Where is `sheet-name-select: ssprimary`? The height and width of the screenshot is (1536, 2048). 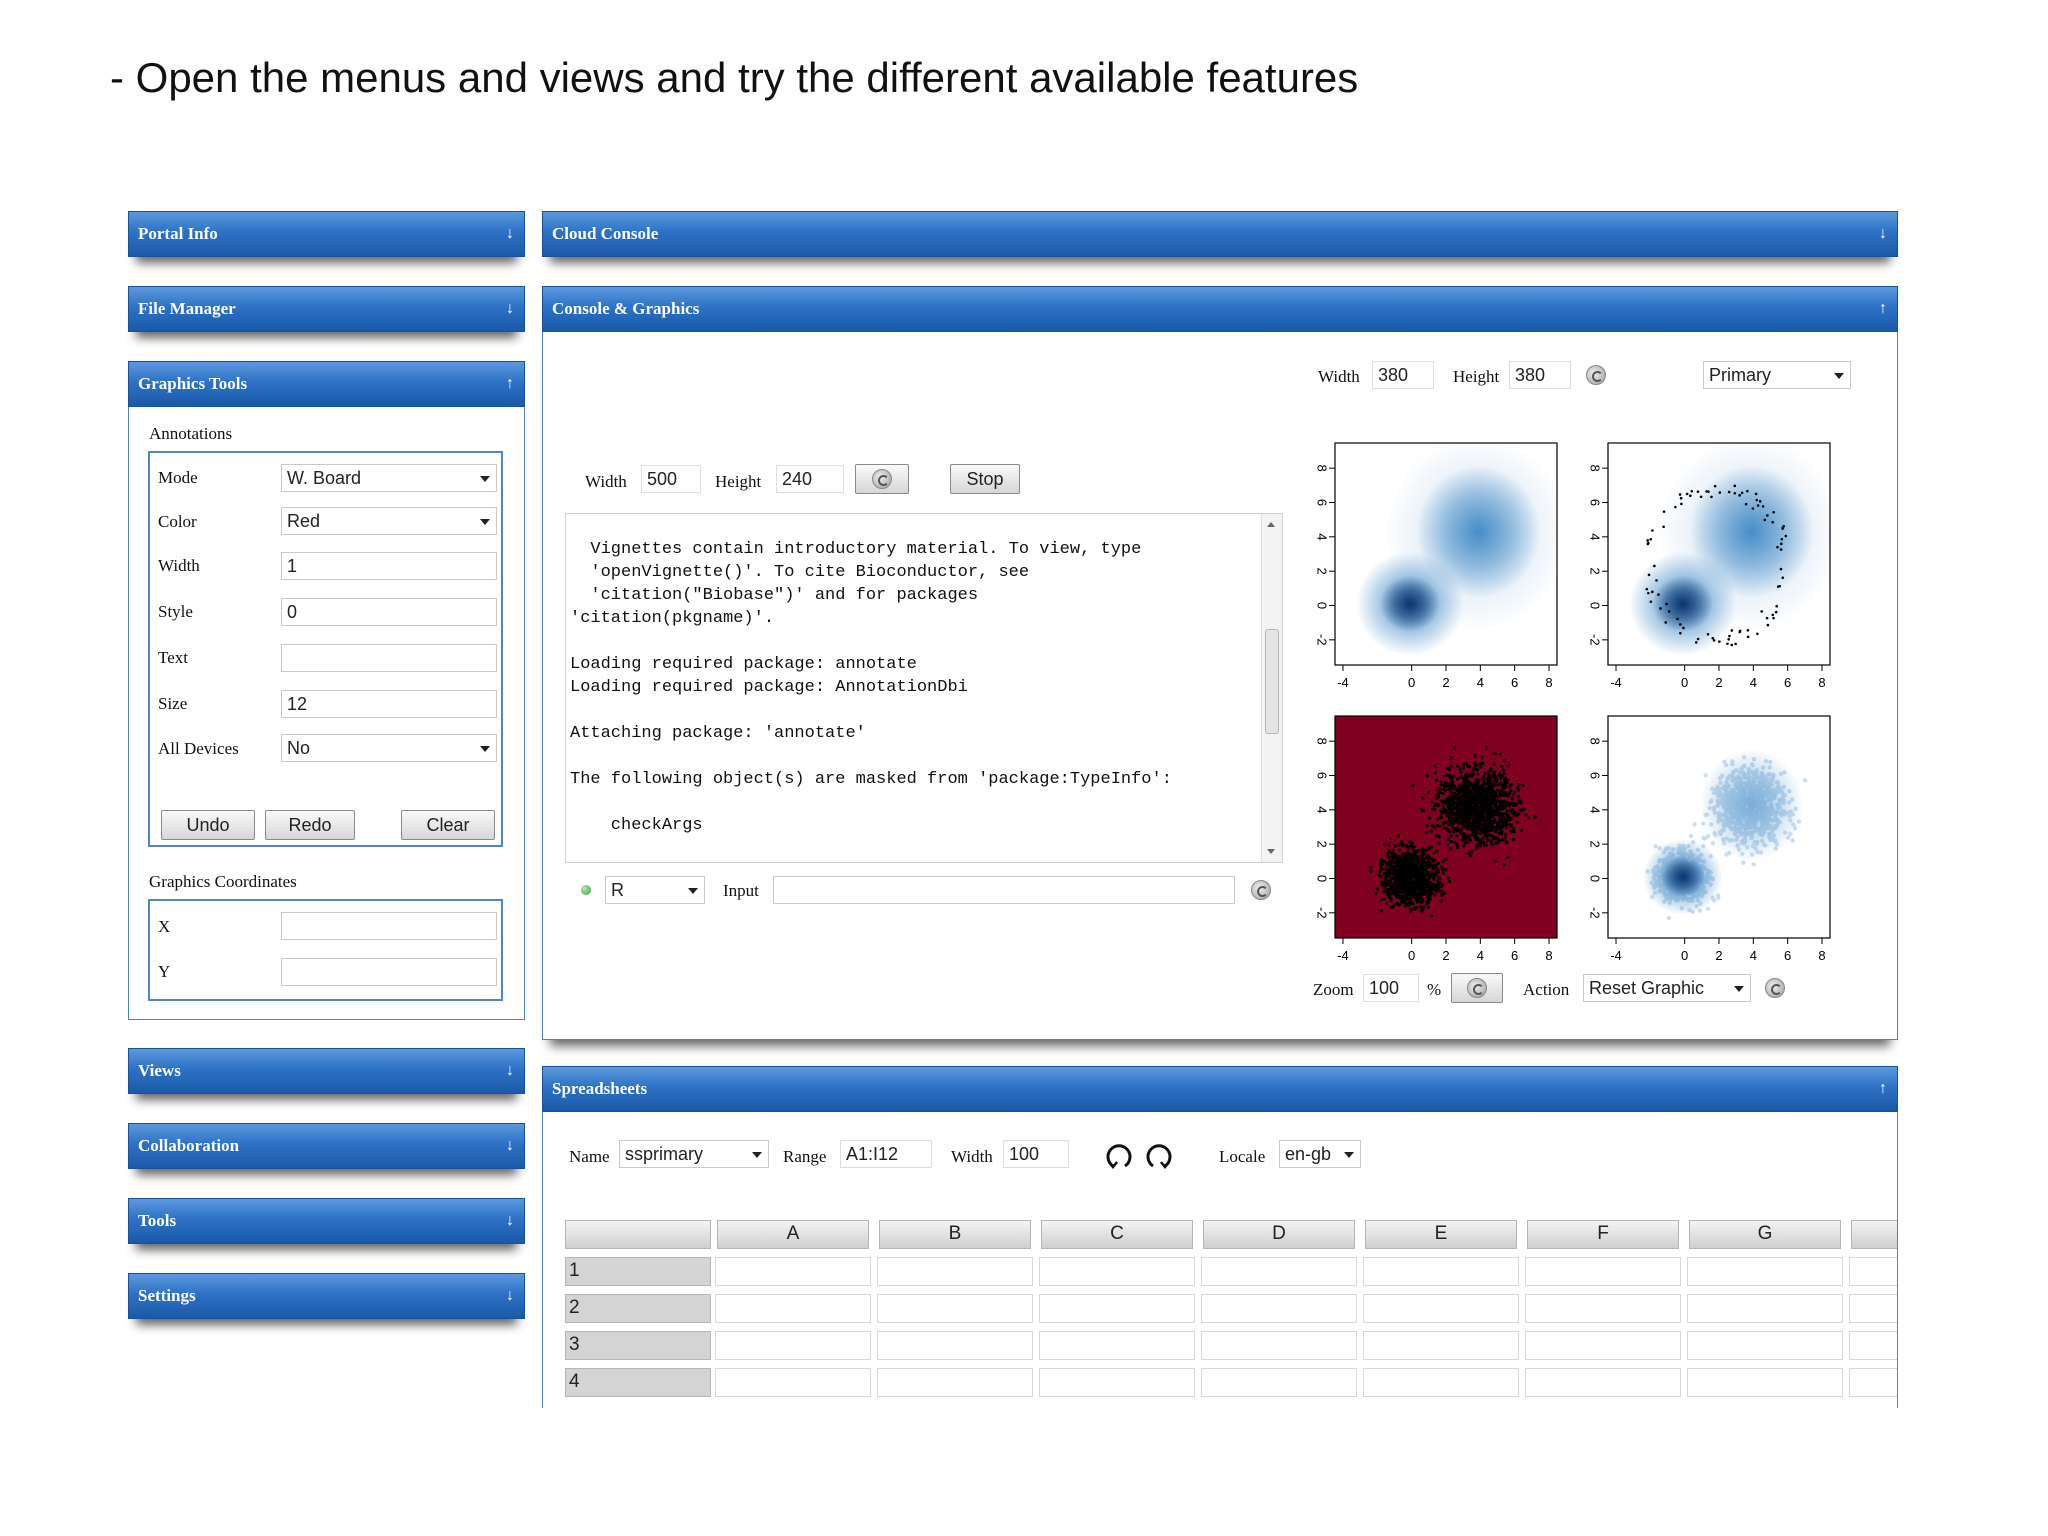
sheet-name-select: ssprimary is located at coordinates (694, 1154).